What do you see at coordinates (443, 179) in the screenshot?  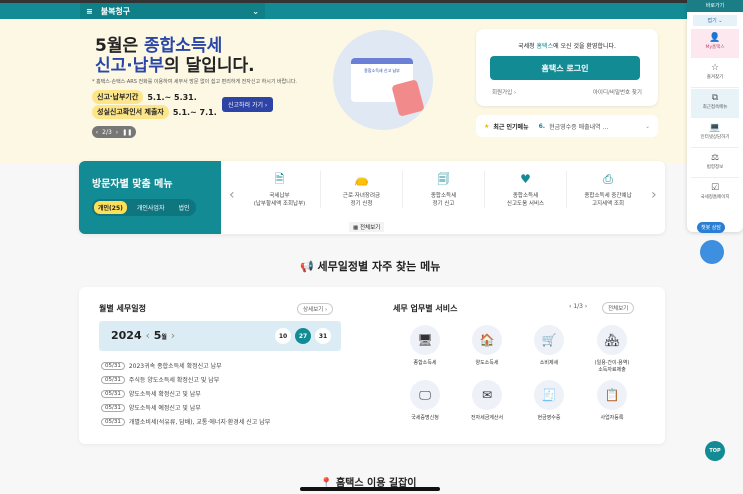 I see `certificate-icon: 🗐` at bounding box center [443, 179].